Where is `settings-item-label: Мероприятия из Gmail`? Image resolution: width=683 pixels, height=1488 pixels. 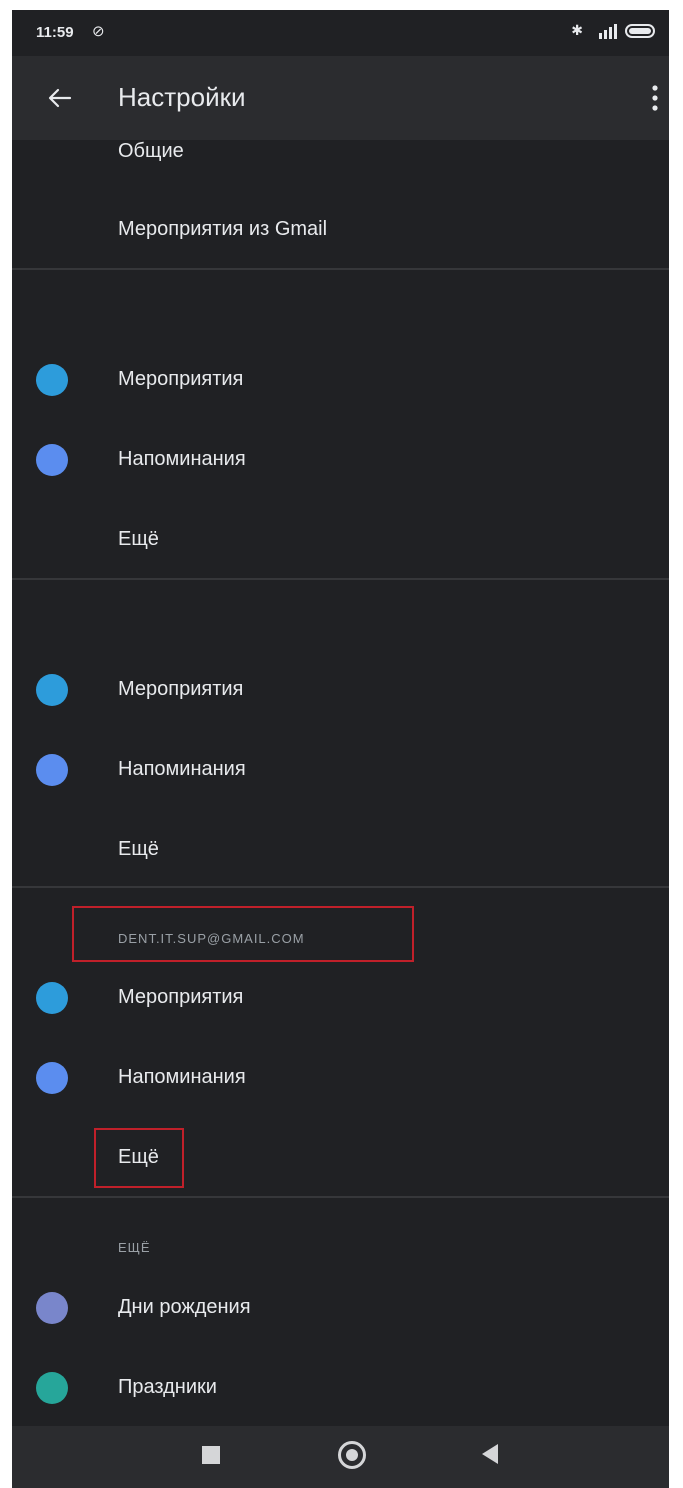 settings-item-label: Мероприятия из Gmail is located at coordinates (223, 229).